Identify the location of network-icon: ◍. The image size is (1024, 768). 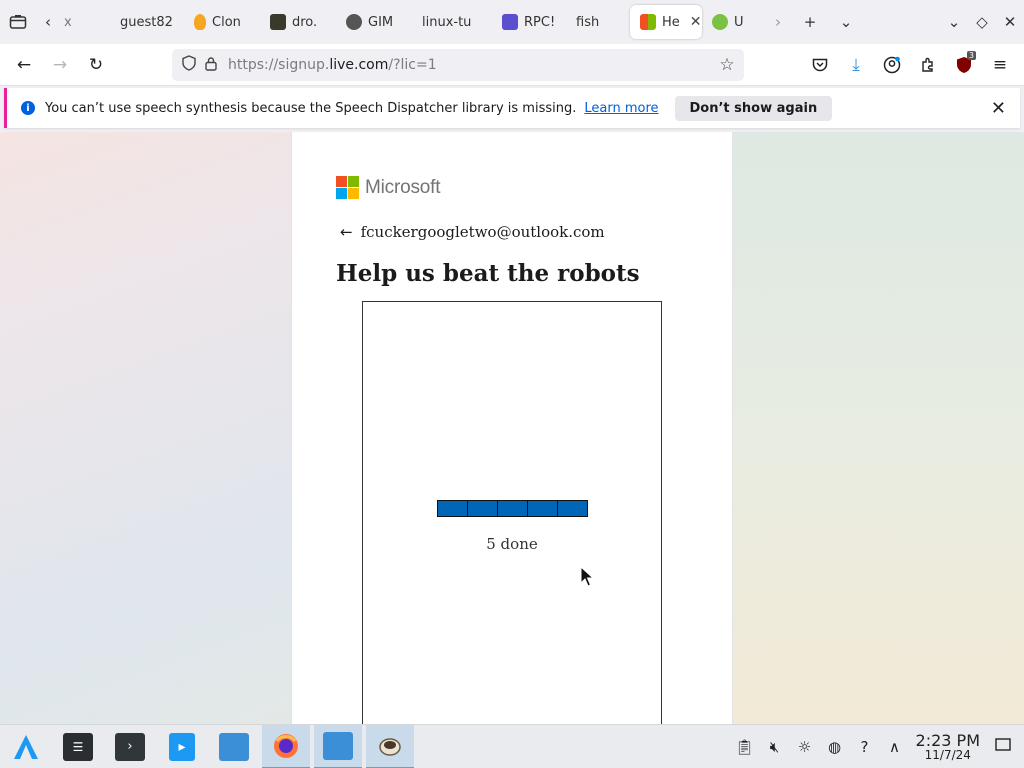
(835, 747).